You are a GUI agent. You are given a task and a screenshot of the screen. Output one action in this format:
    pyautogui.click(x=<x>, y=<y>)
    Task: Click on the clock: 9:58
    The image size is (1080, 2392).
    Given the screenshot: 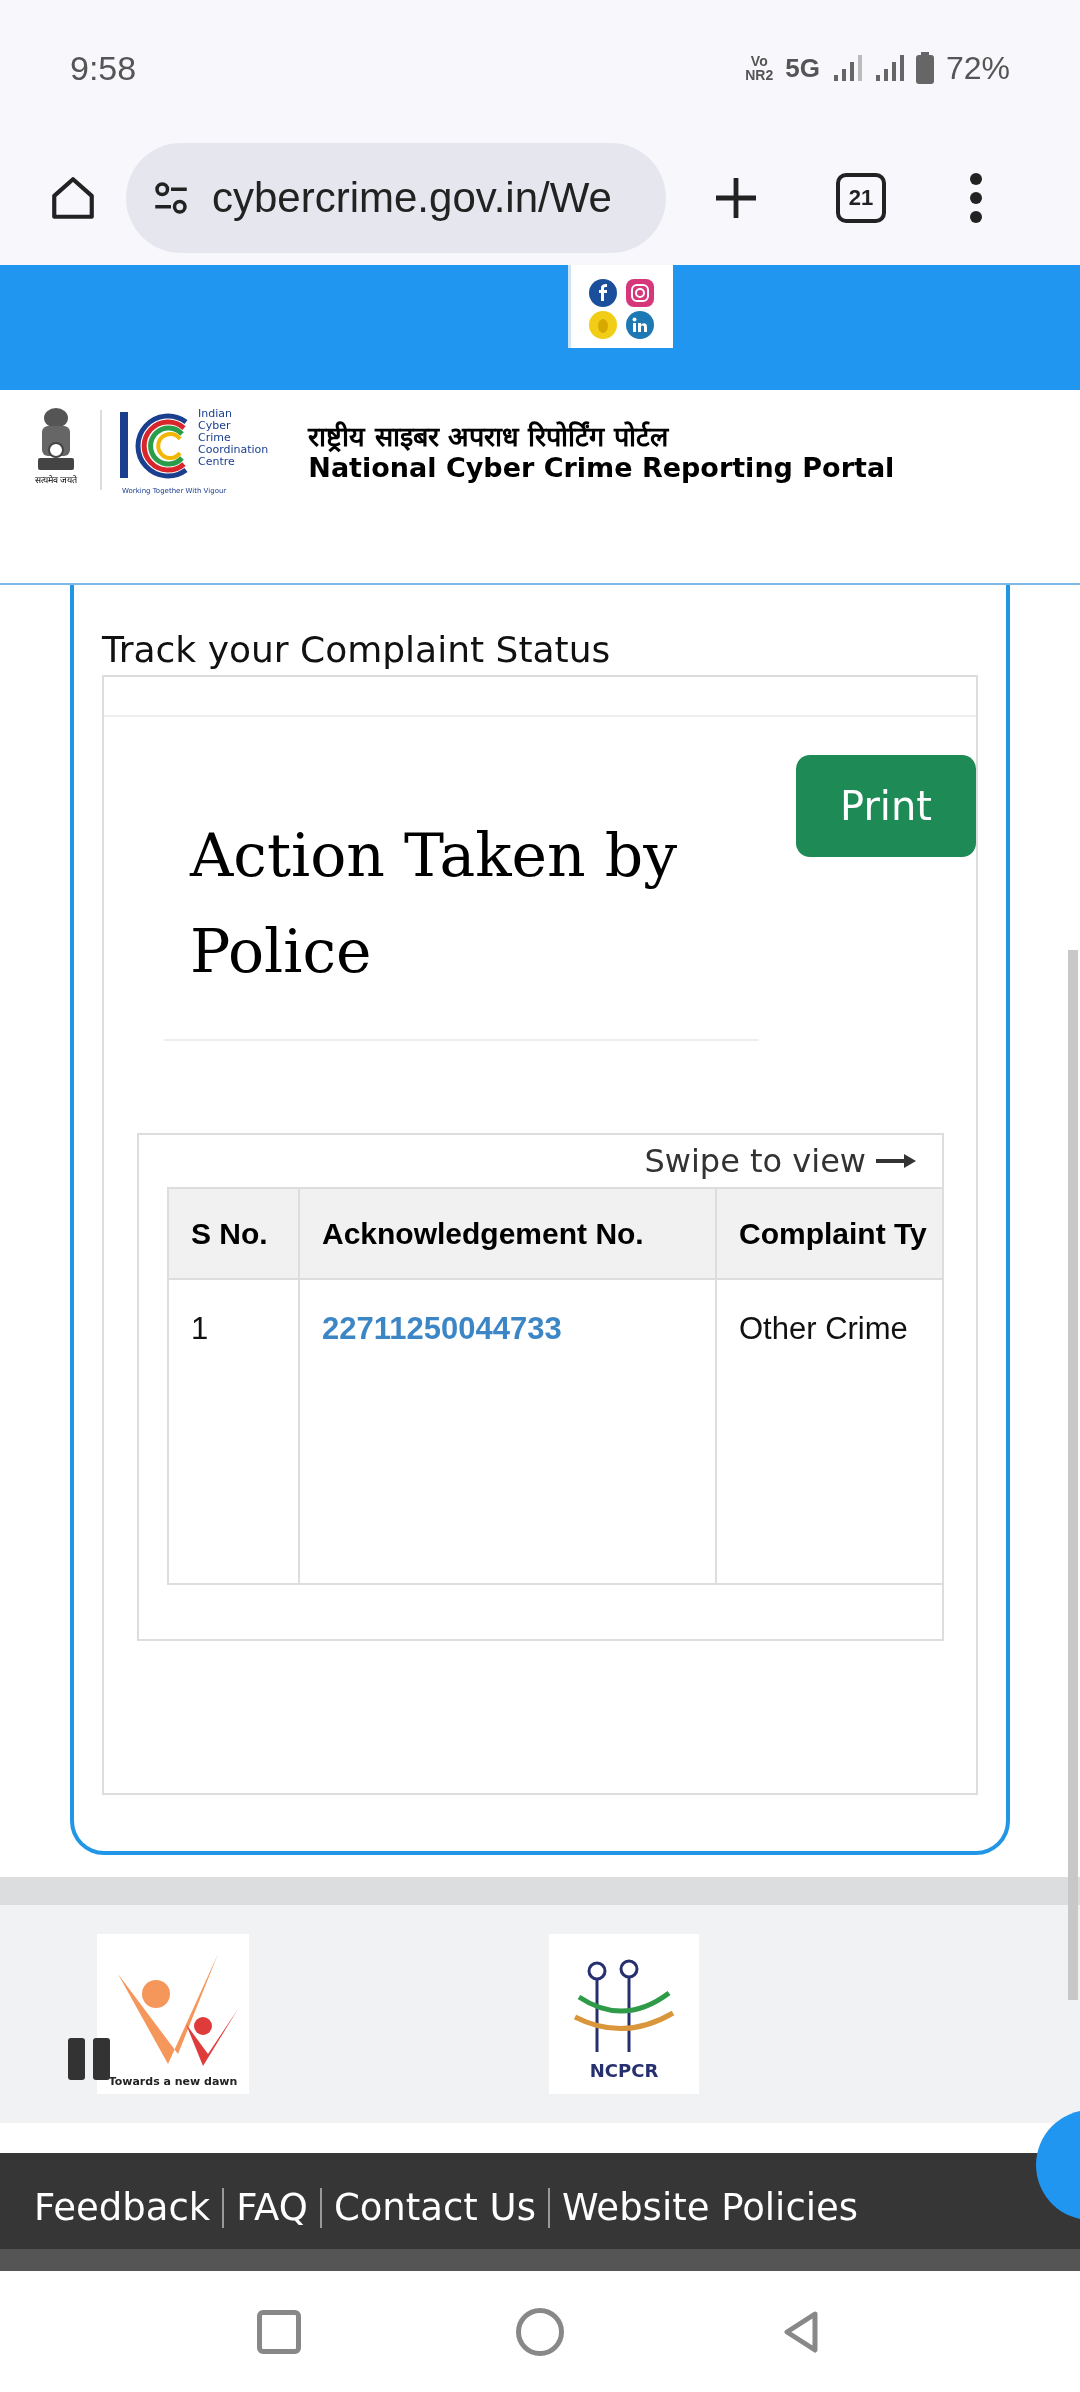 What is the action you would take?
    pyautogui.click(x=103, y=68)
    